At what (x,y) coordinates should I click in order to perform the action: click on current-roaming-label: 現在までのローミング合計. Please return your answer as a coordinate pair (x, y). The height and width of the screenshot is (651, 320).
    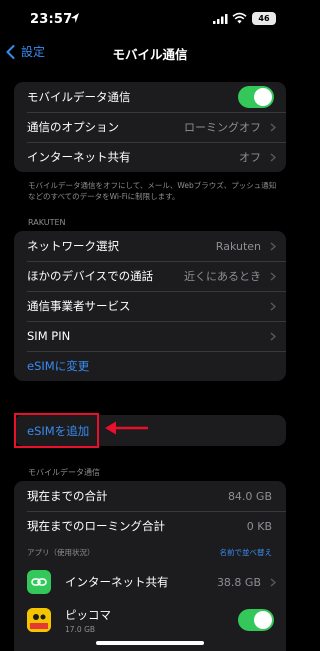
    Looking at the image, I should click on (96, 526).